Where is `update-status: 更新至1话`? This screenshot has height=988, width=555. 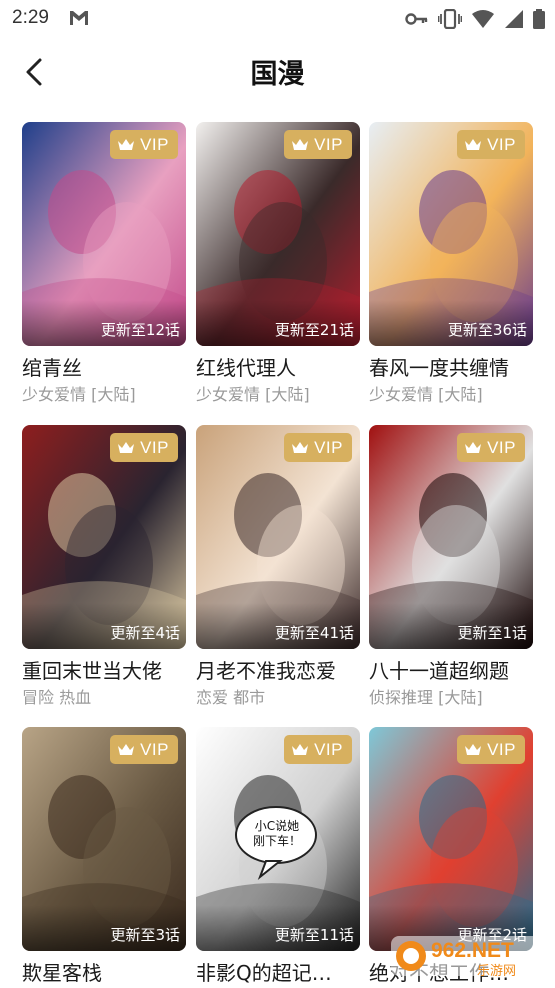 update-status: 更新至1话 is located at coordinates (492, 633).